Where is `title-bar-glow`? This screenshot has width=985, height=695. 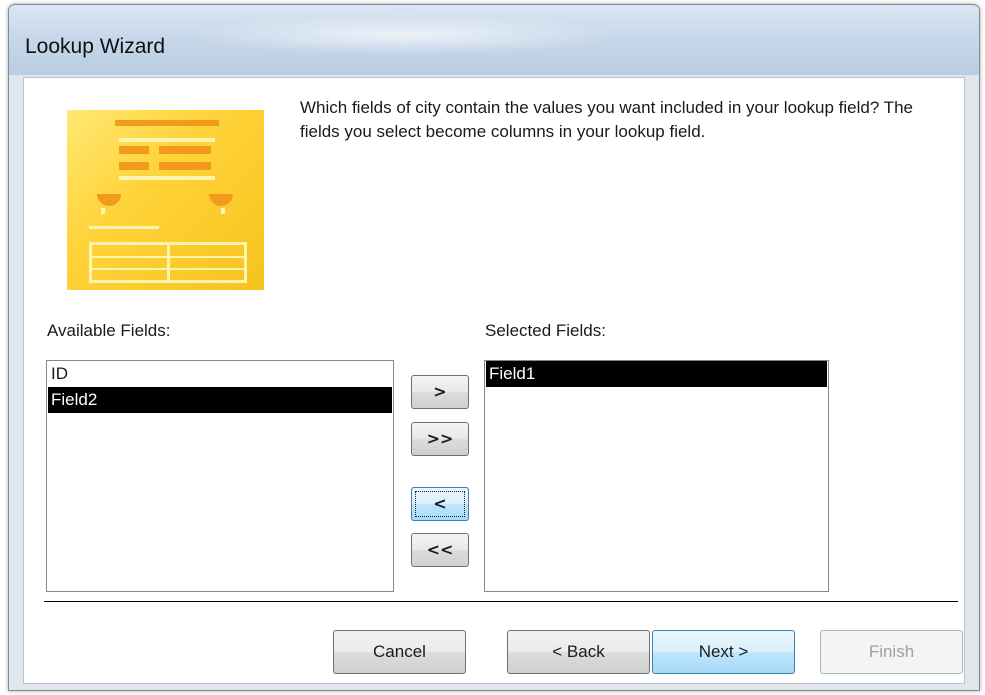 title-bar-glow is located at coordinates (404, 35).